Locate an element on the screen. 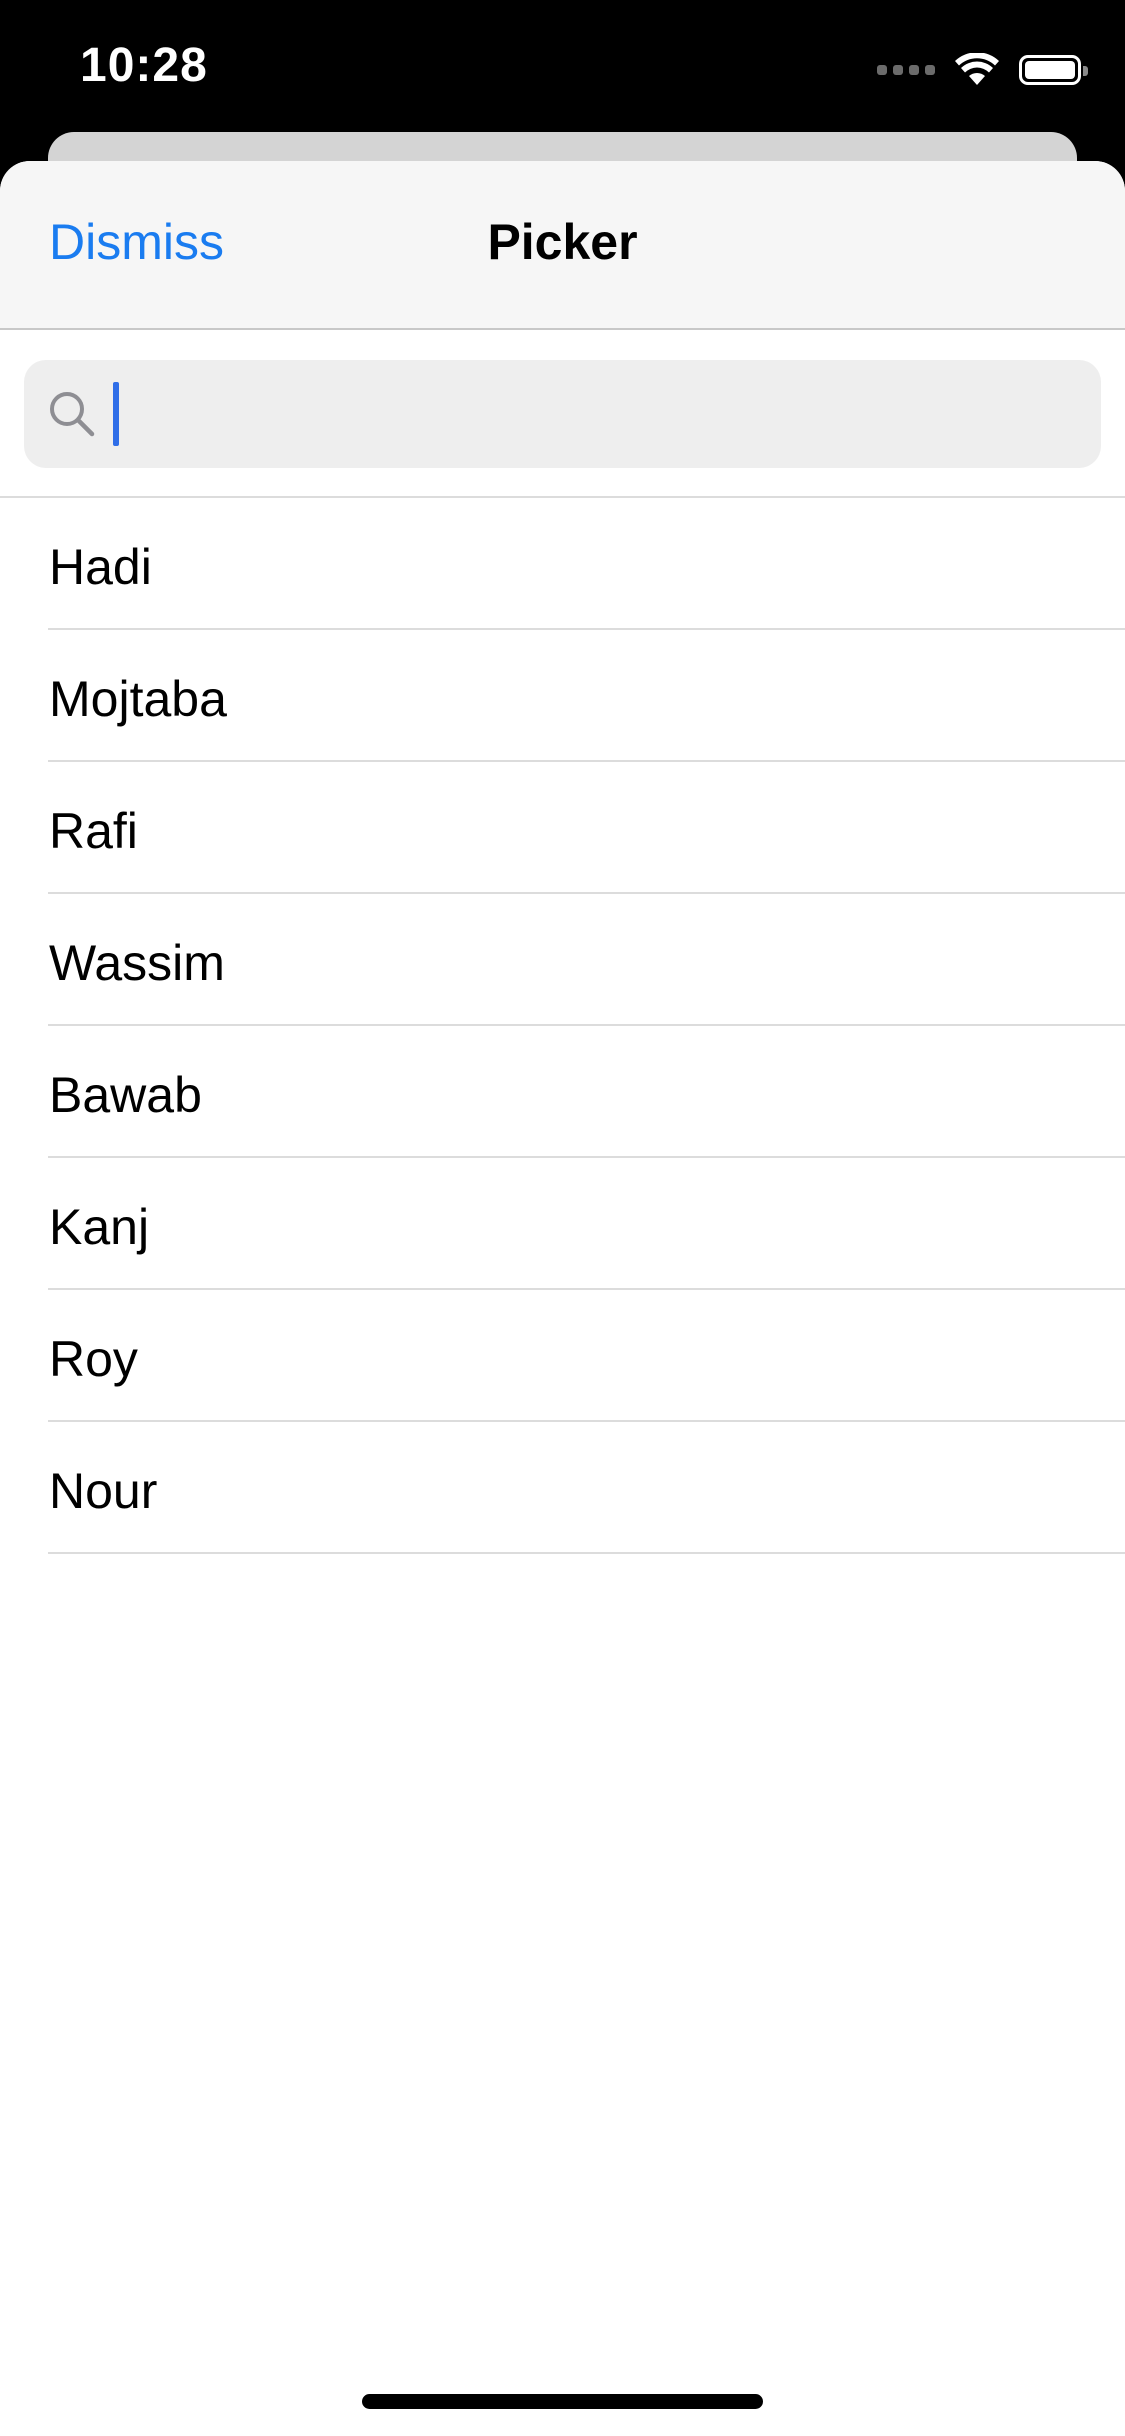  status-bar: 10:28 is located at coordinates (562, 70).